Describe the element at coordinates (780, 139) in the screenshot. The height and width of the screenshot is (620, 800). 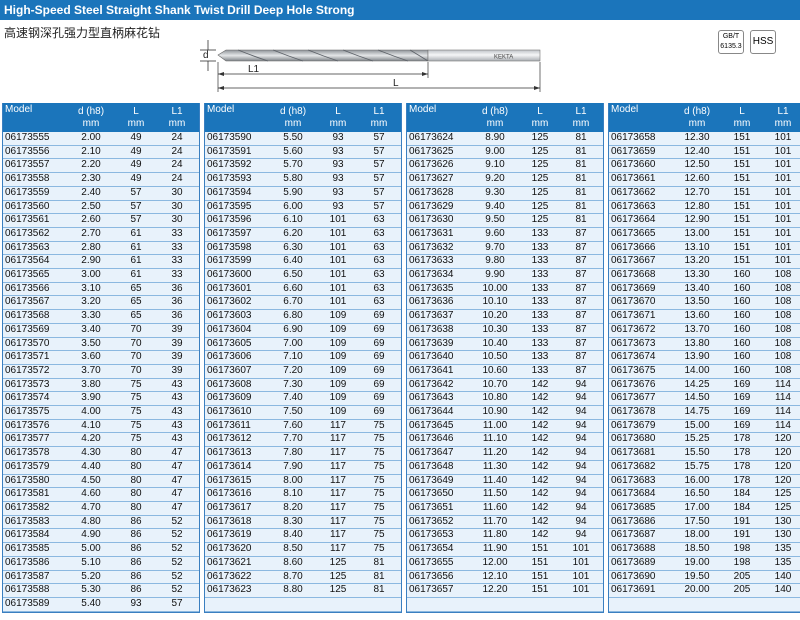
I see `cell-l1: 101` at that location.